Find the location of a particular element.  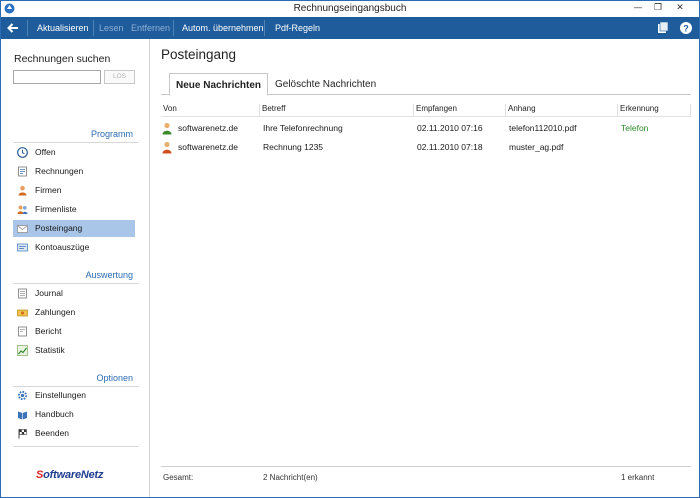

remove-button: Entfernen is located at coordinates (150, 28).